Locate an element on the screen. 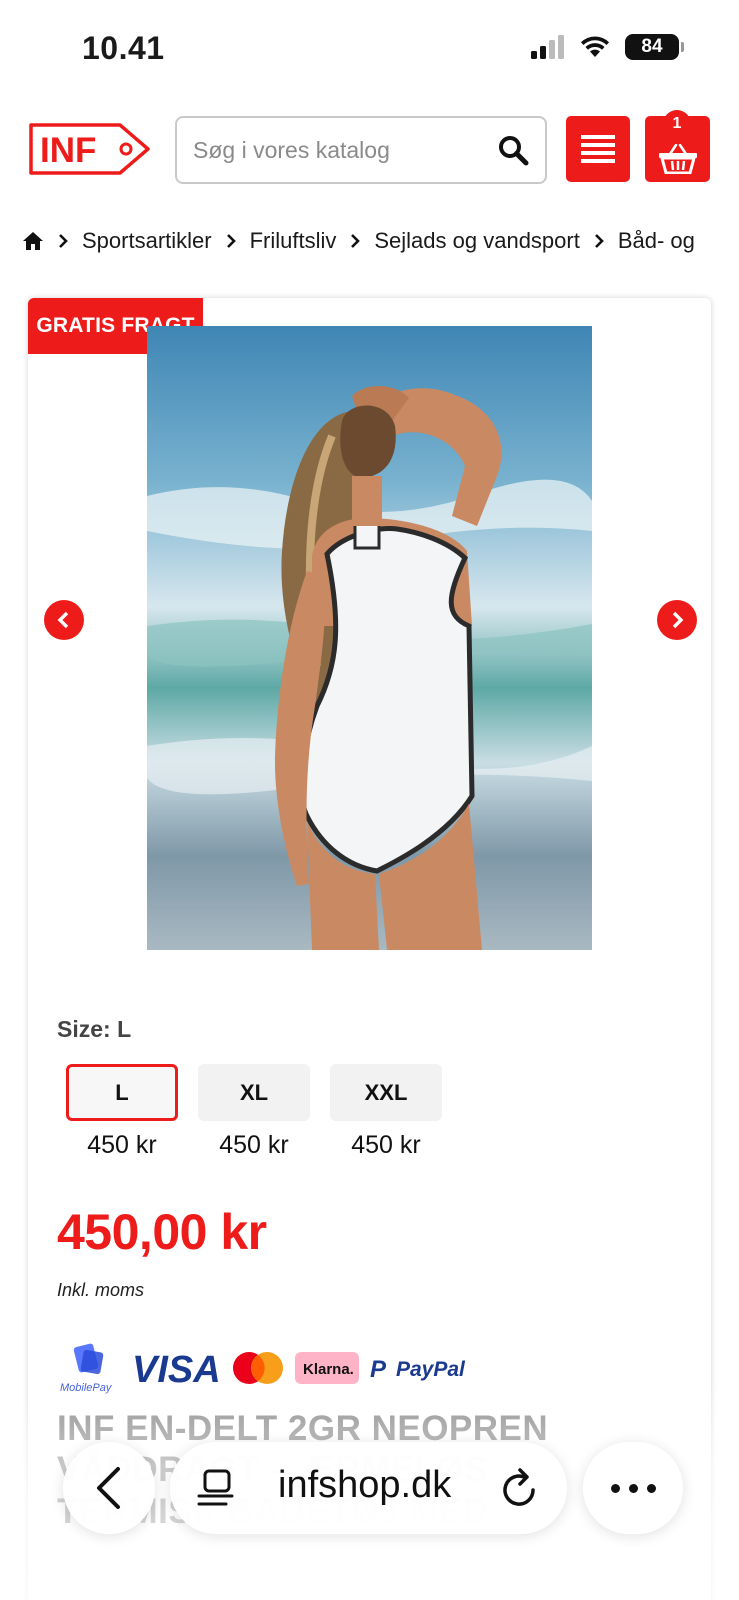 This screenshot has width=739, height=1600. svg-text: PayPal is located at coordinates (431, 1369).